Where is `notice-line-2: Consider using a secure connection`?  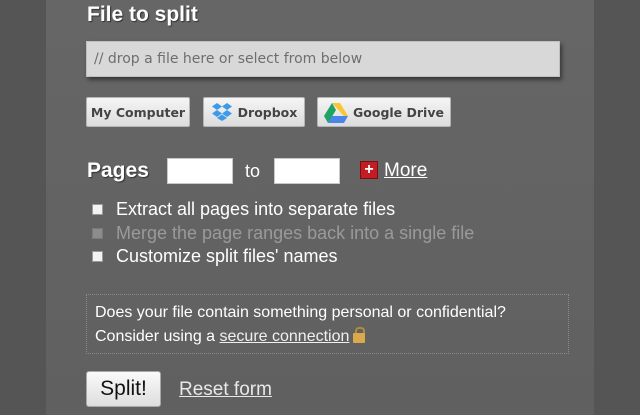 notice-line-2: Consider using a secure connection is located at coordinates (327, 337).